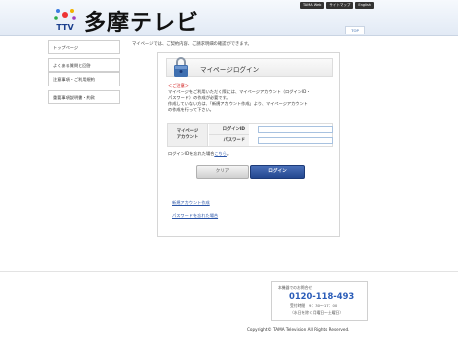  I want to click on login-id-input, so click(295, 129).